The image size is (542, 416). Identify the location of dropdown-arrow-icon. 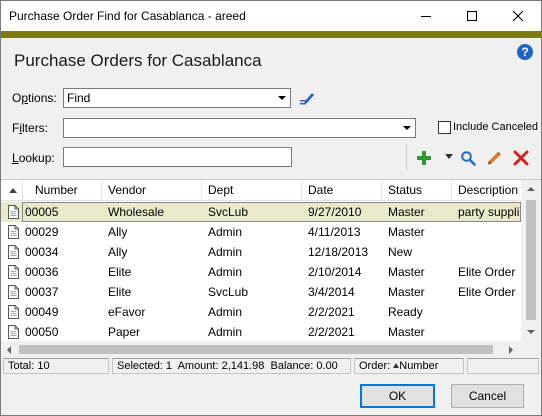
(449, 156).